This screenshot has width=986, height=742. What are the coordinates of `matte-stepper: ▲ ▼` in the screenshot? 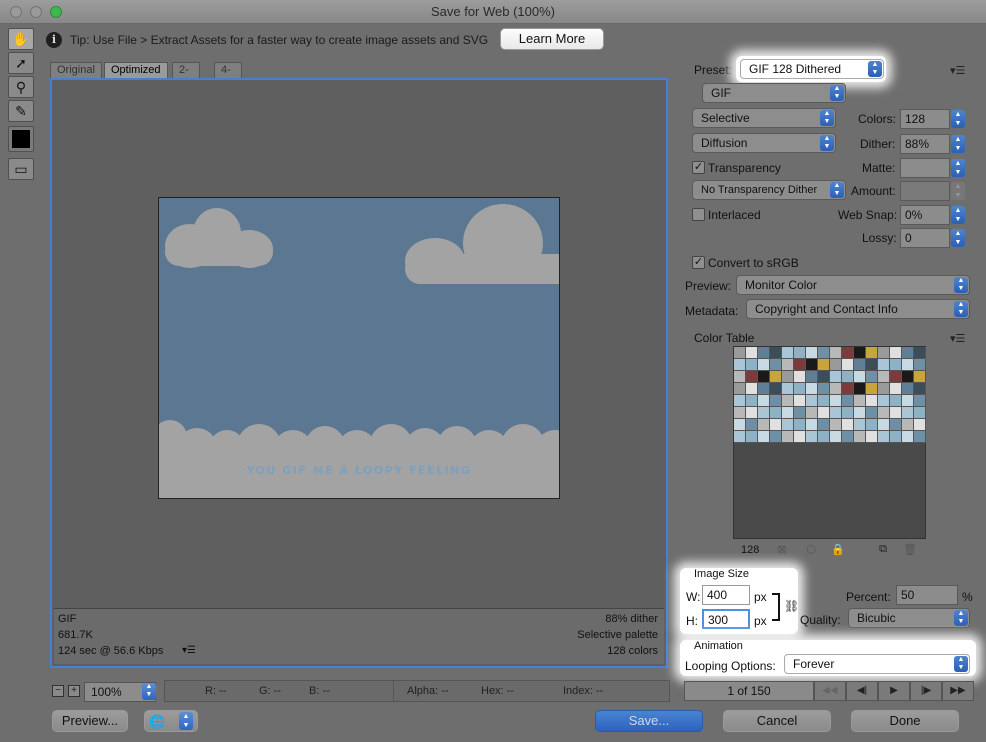 It's located at (958, 168).